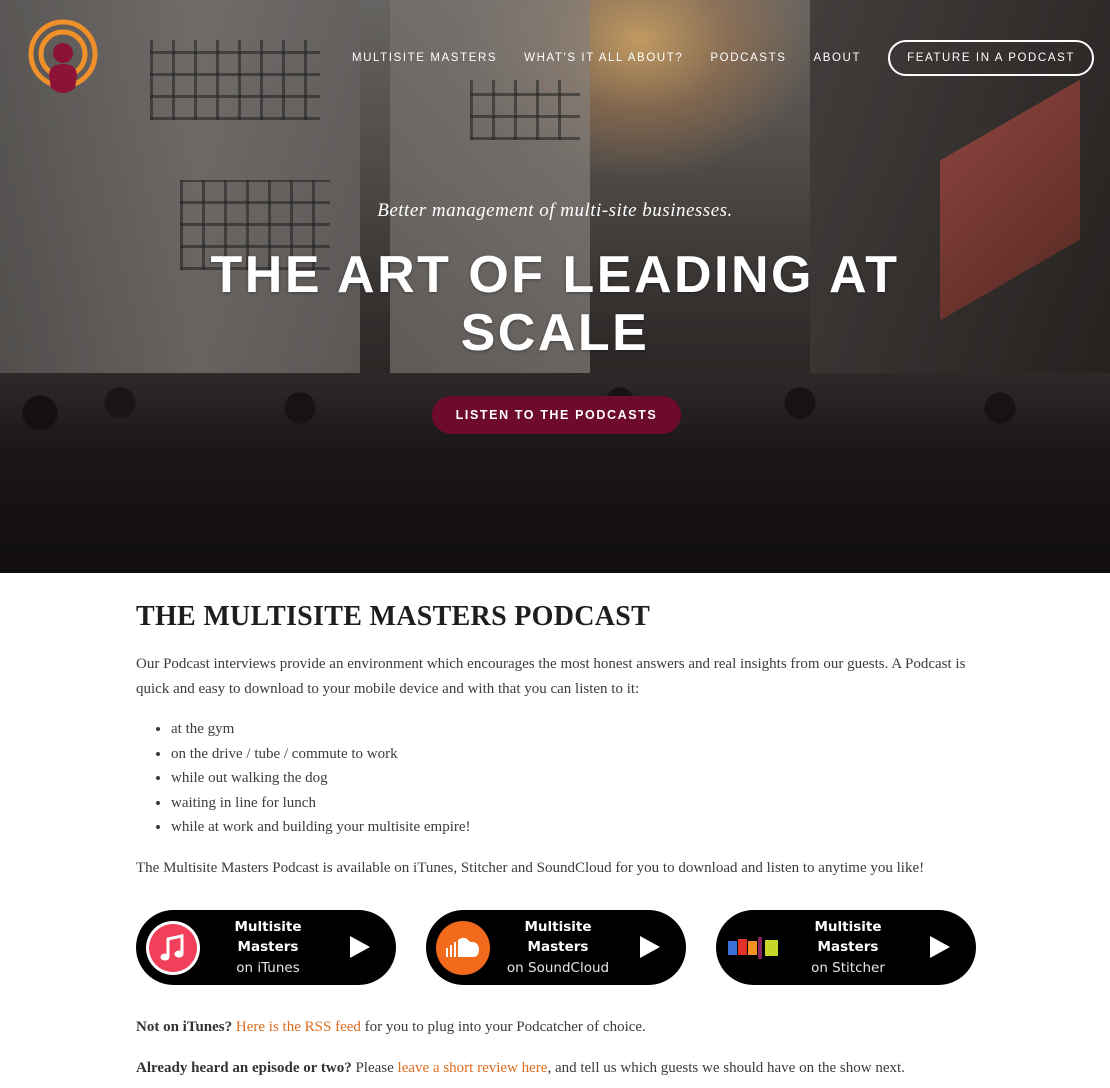 This screenshot has width=1110, height=1088. Describe the element at coordinates (748, 58) in the screenshot. I see `nav-item-podcasts: PODCASTS` at that location.